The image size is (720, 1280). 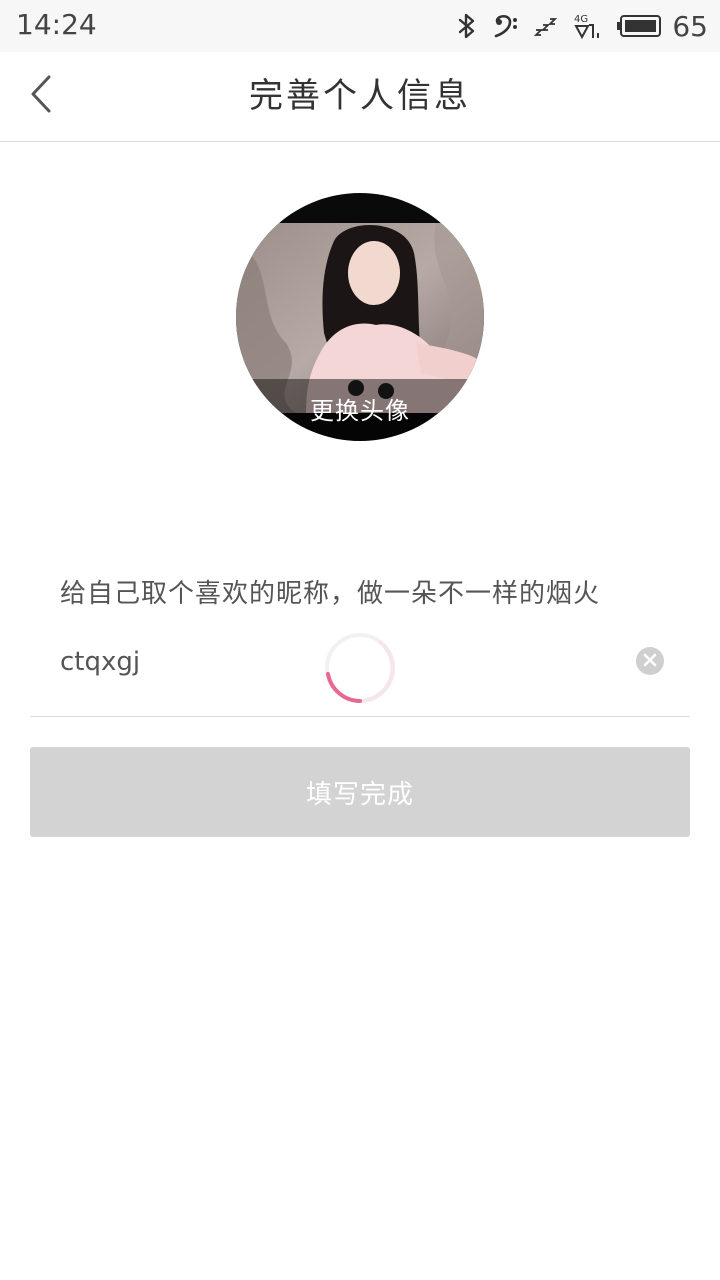 I want to click on input-divider, so click(x=360, y=716).